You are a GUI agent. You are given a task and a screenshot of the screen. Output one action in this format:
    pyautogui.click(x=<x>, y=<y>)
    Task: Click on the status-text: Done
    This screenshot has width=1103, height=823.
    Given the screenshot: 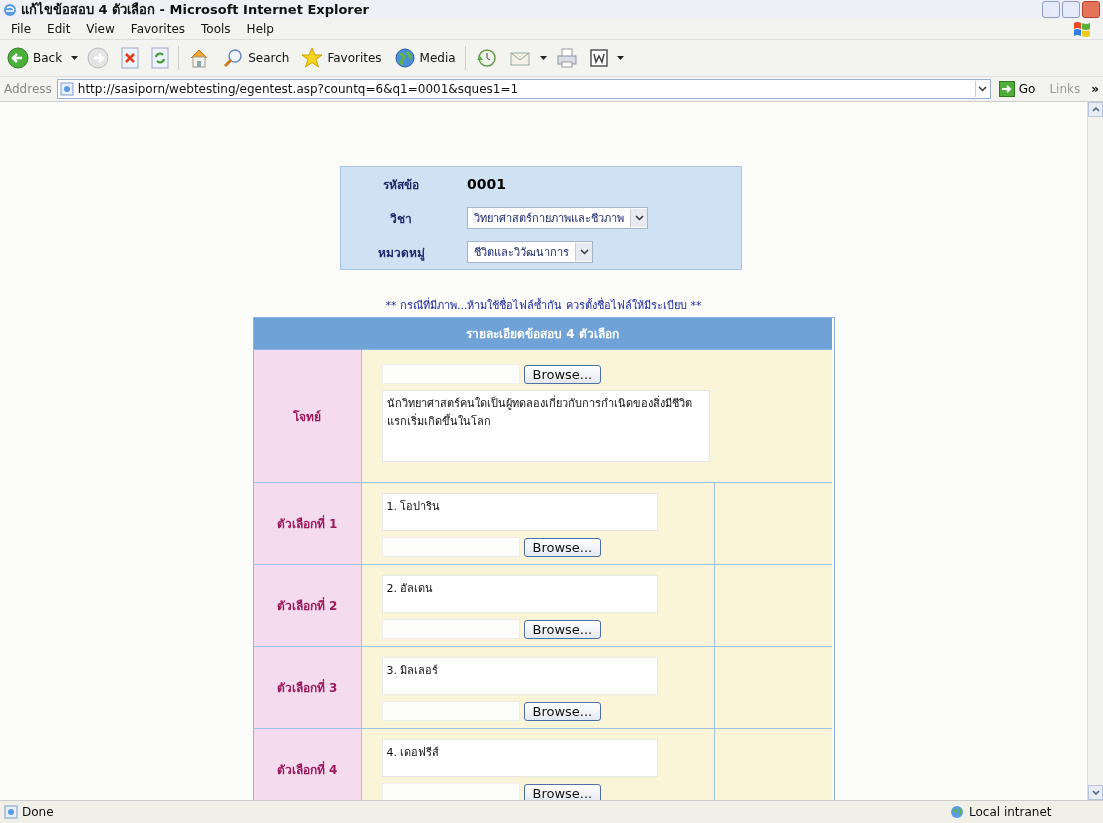 What is the action you would take?
    pyautogui.click(x=38, y=812)
    